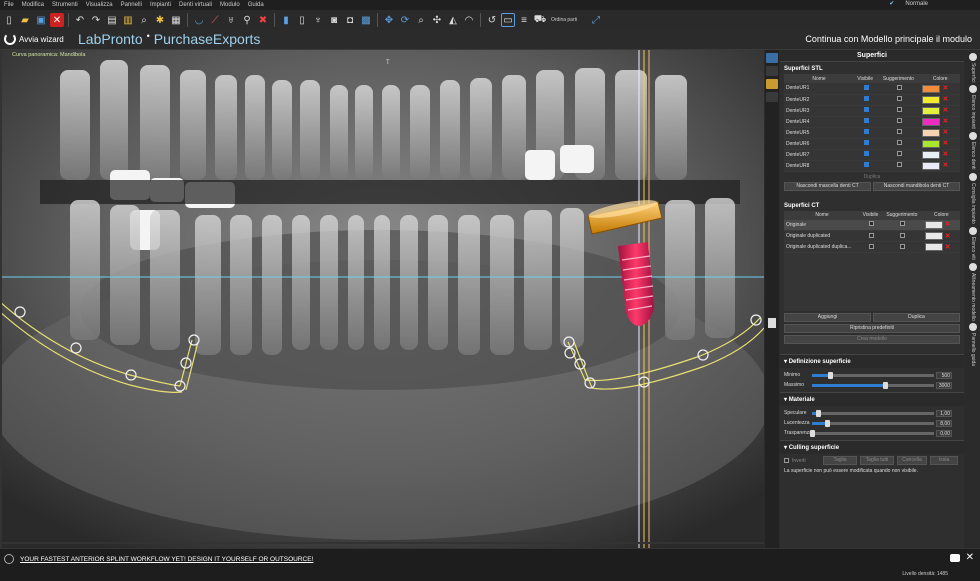  I want to click on stl-row: DenteUR3 ✕, so click(872, 111).